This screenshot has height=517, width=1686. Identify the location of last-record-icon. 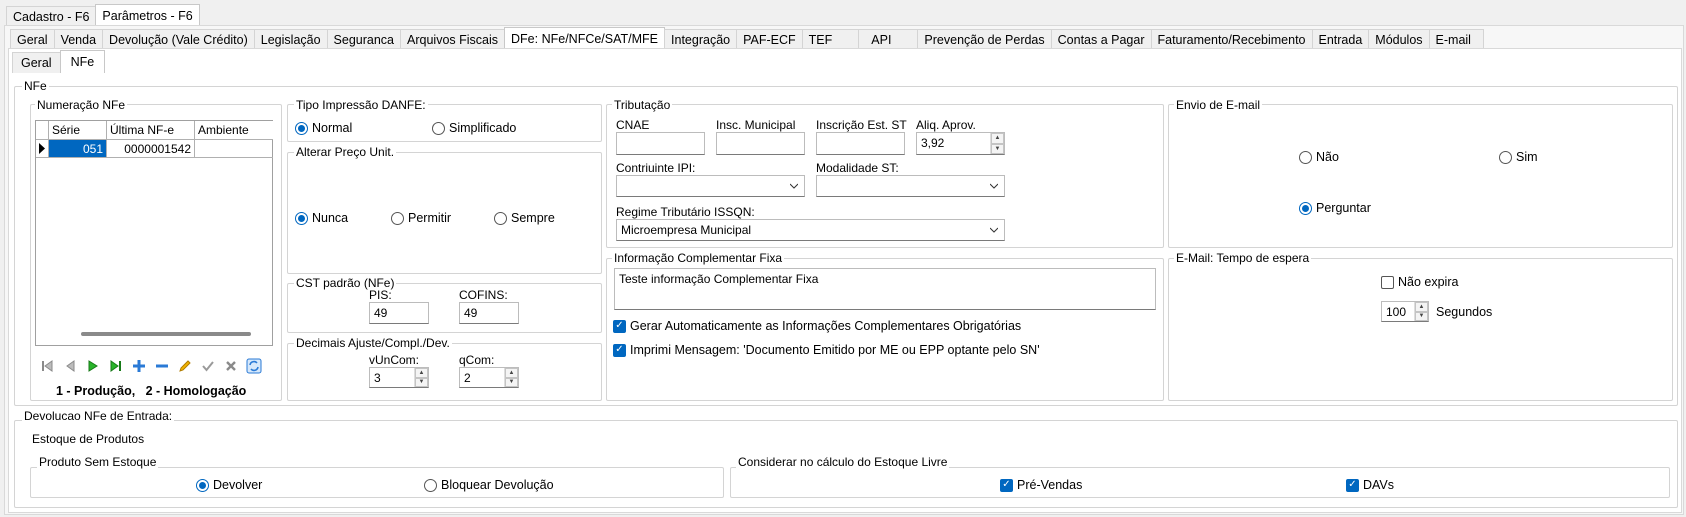
(116, 366).